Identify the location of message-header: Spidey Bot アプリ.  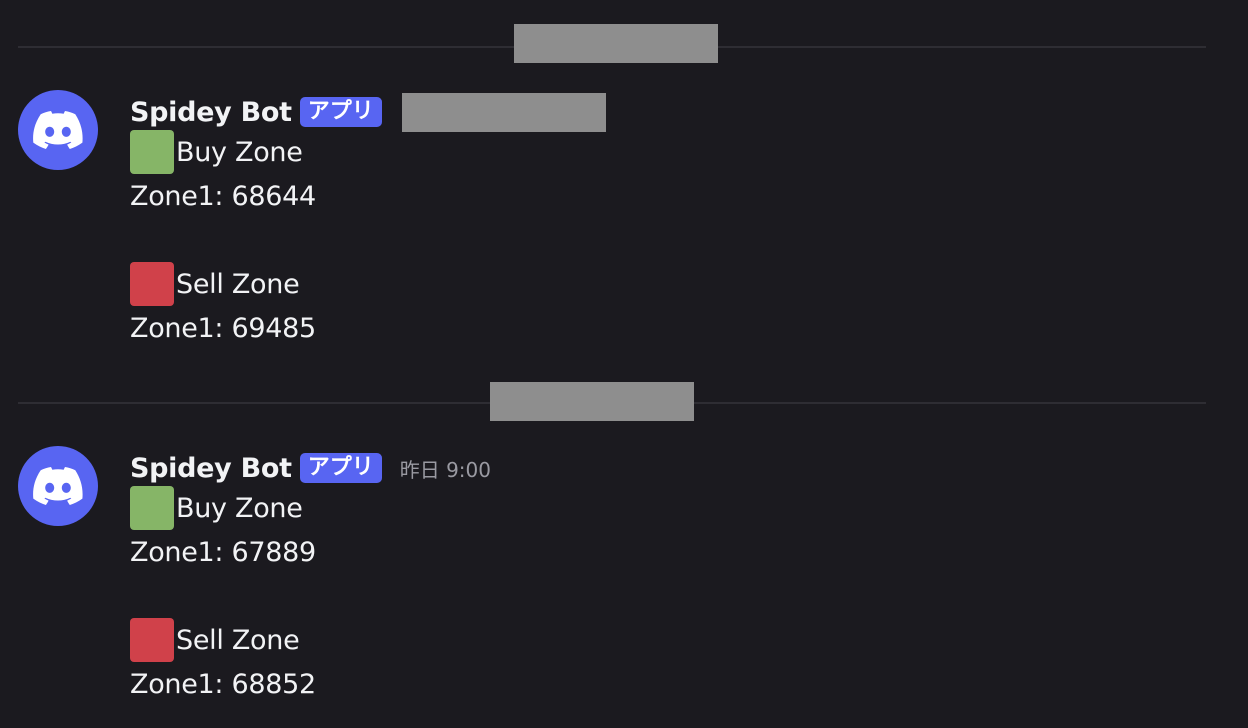
(368, 112).